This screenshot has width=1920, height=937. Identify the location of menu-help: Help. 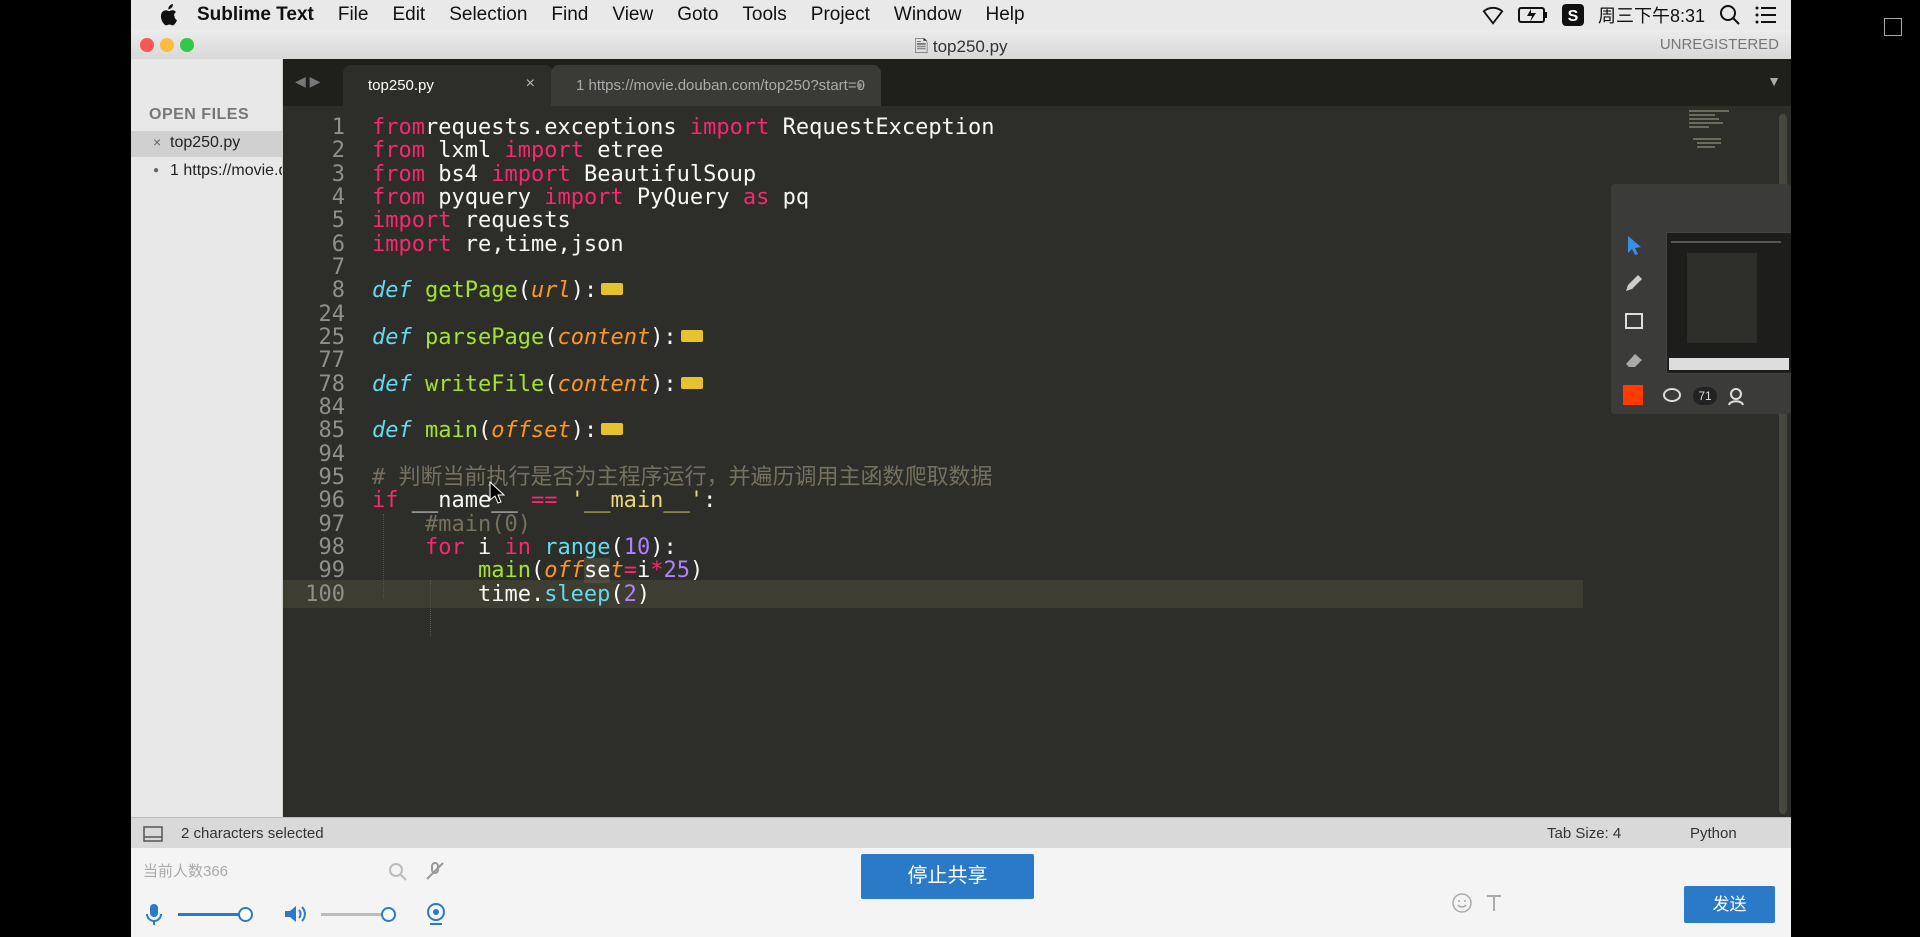
(1004, 15).